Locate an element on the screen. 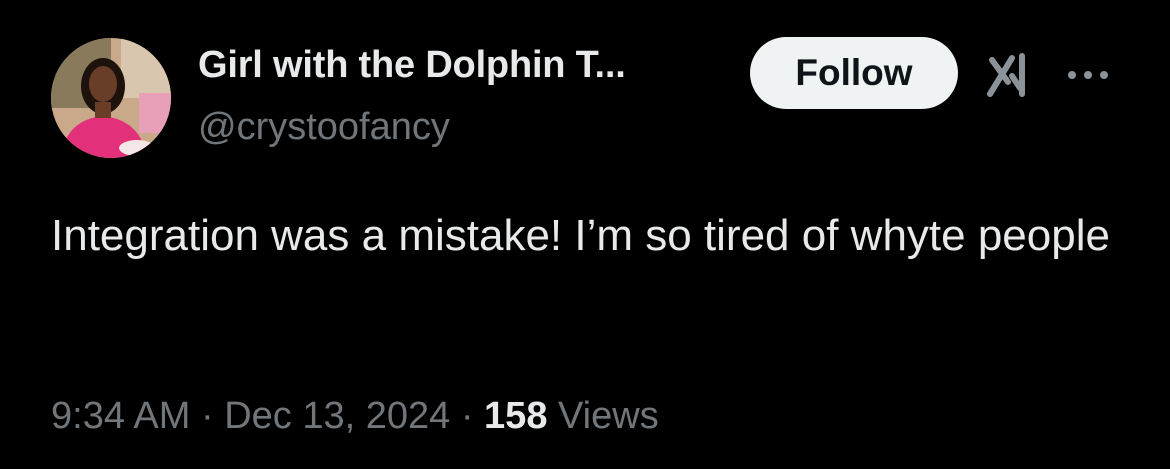 This screenshot has height=469, width=1170. views-count: 158 is located at coordinates (515, 416).